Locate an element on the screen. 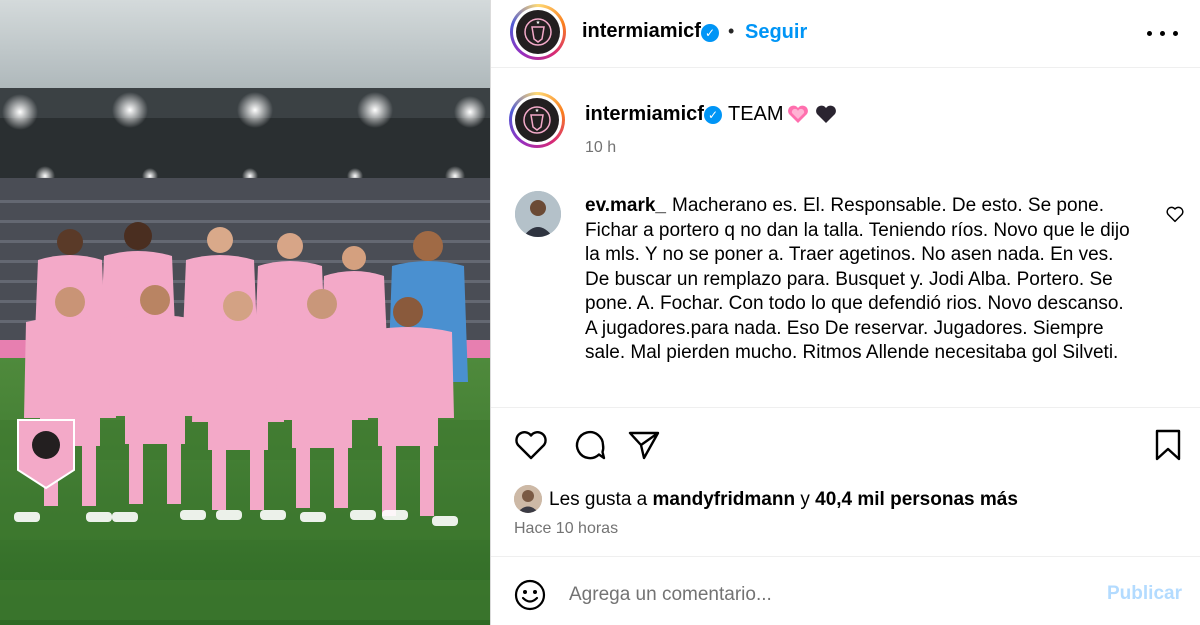 The image size is (1200, 625). more-options-icon is located at coordinates (1163, 33).